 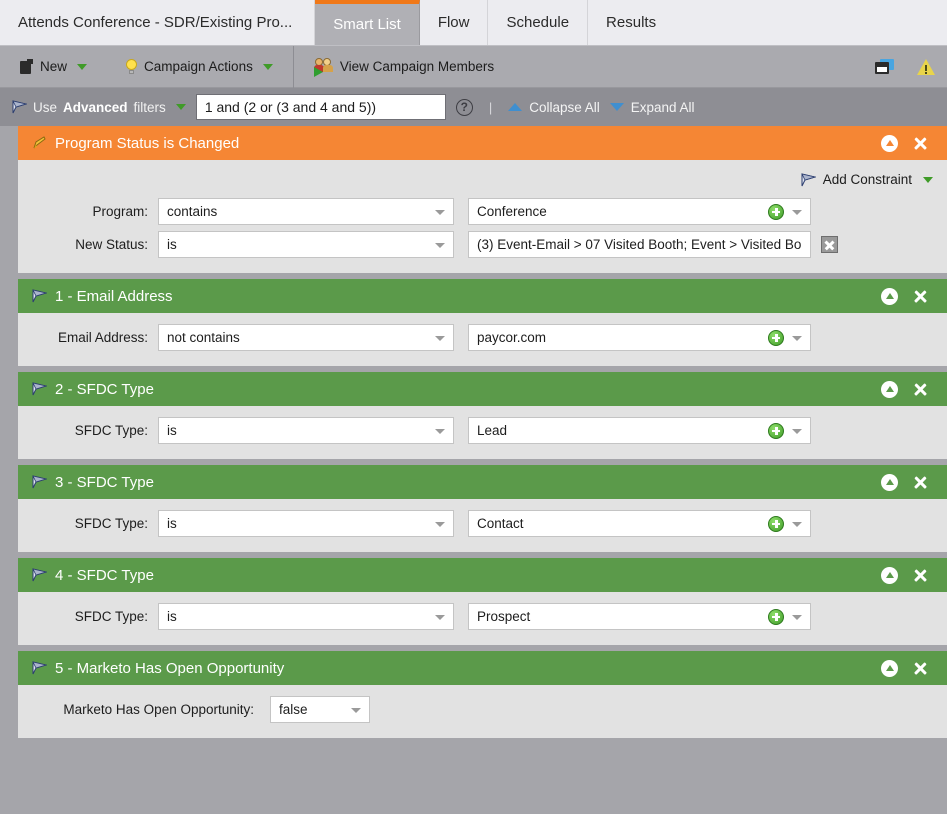 What do you see at coordinates (306, 430) in the screenshot?
I see `filter-2-operator-select: is` at bounding box center [306, 430].